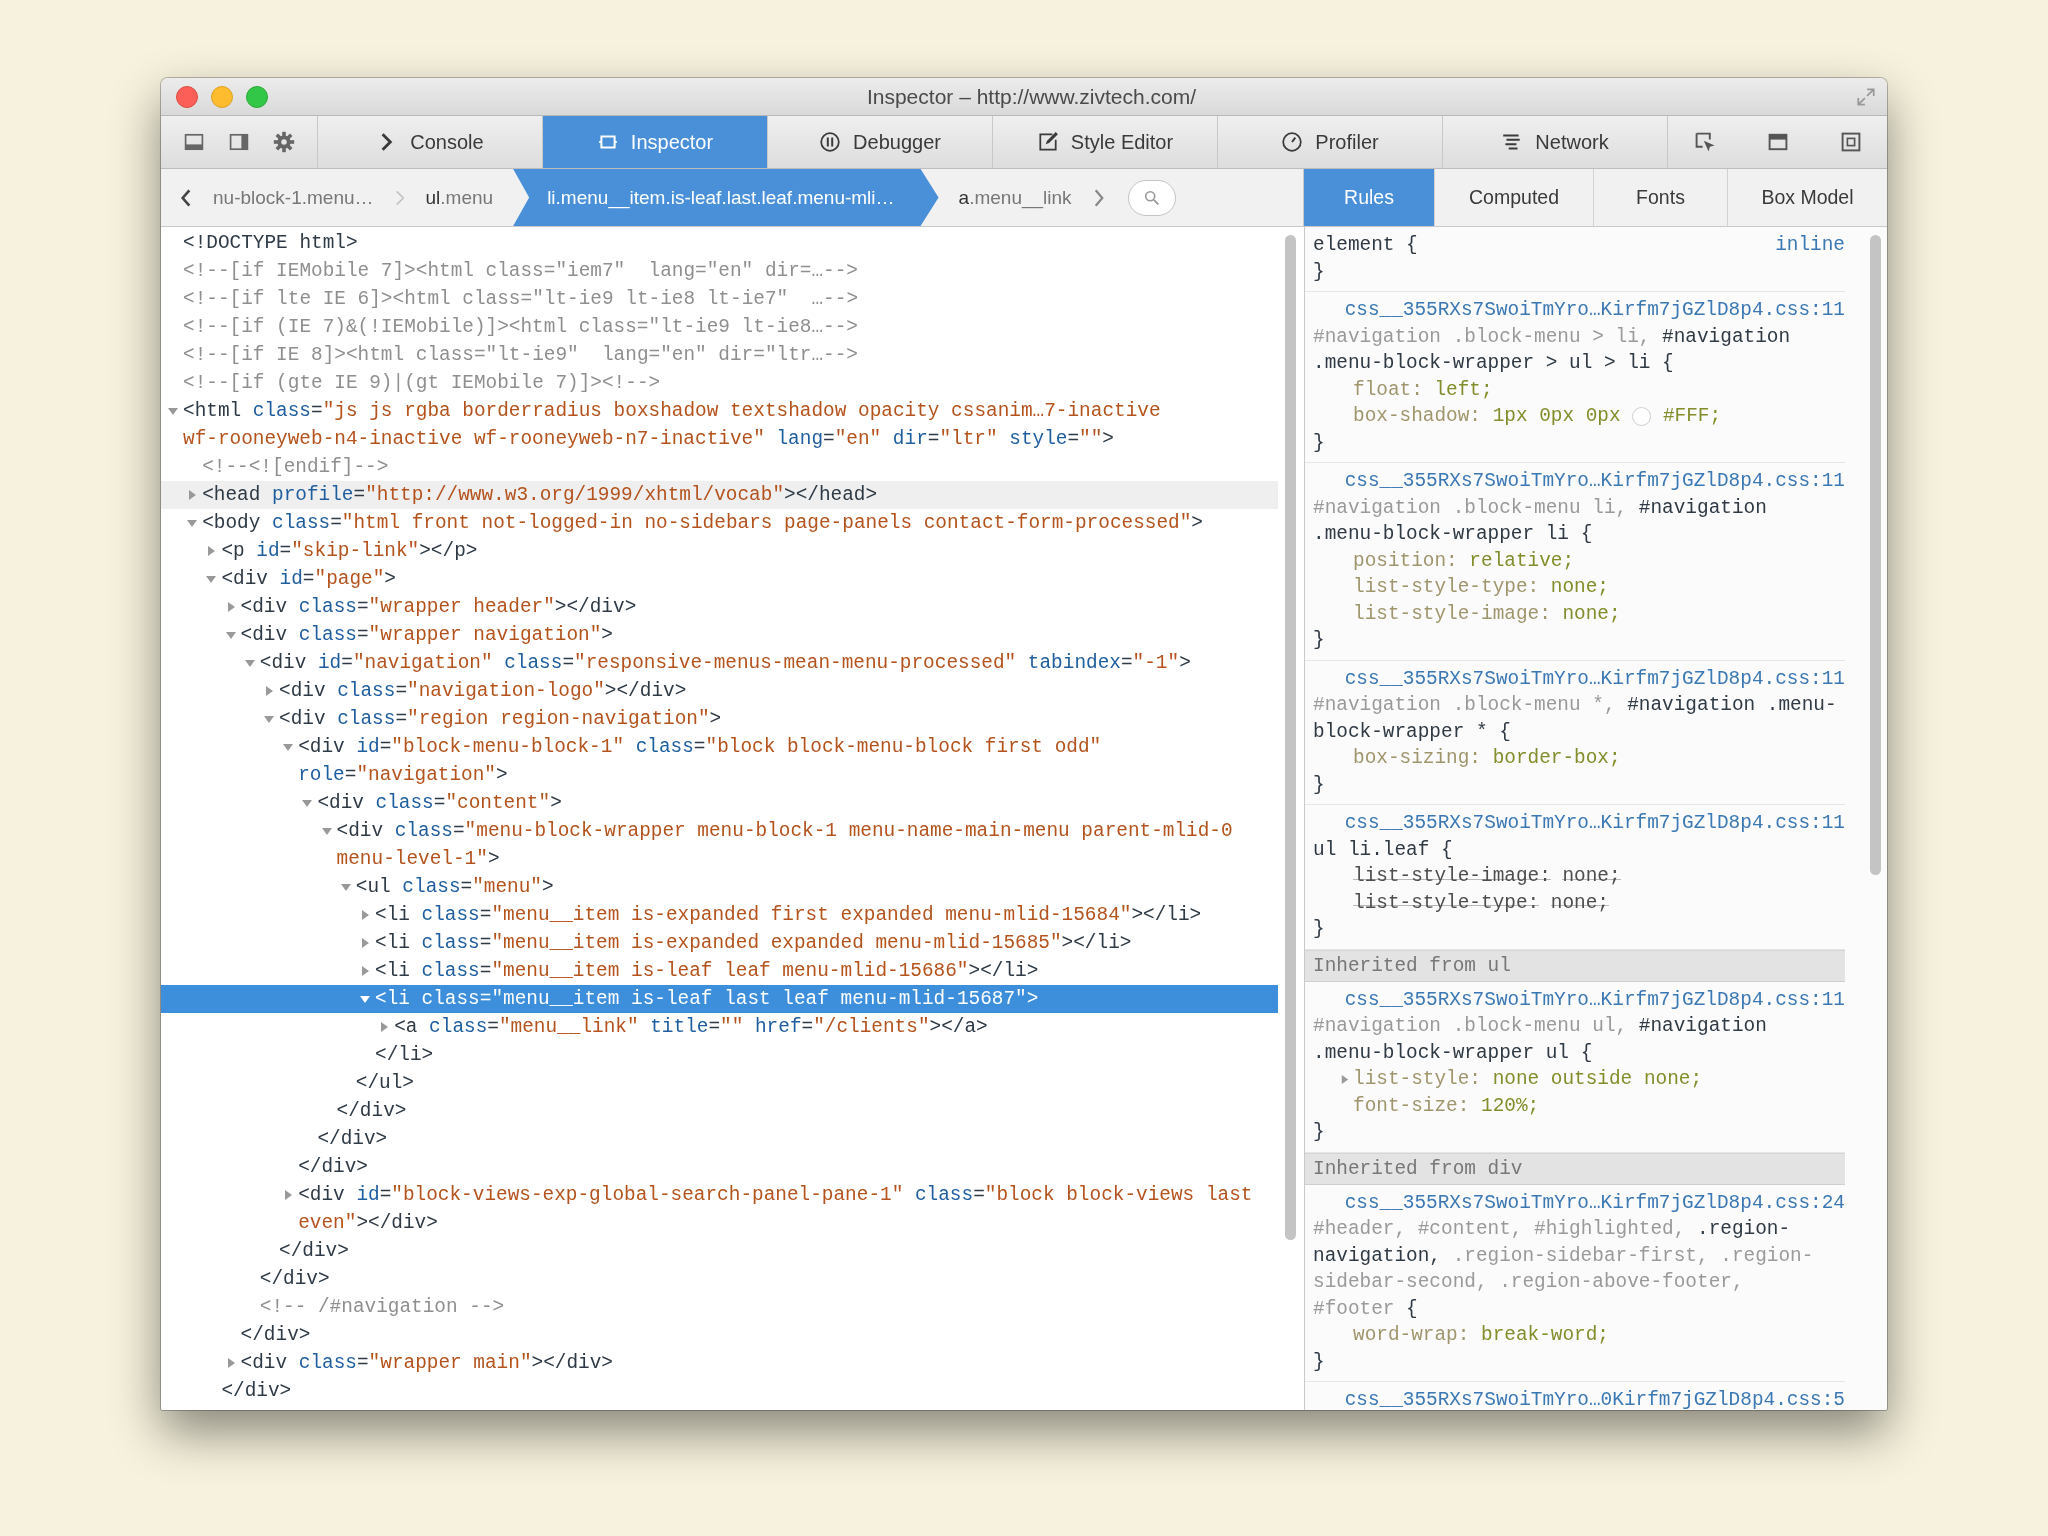 This screenshot has height=1536, width=2048. I want to click on markup-line: <div class="content">, so click(797, 803).